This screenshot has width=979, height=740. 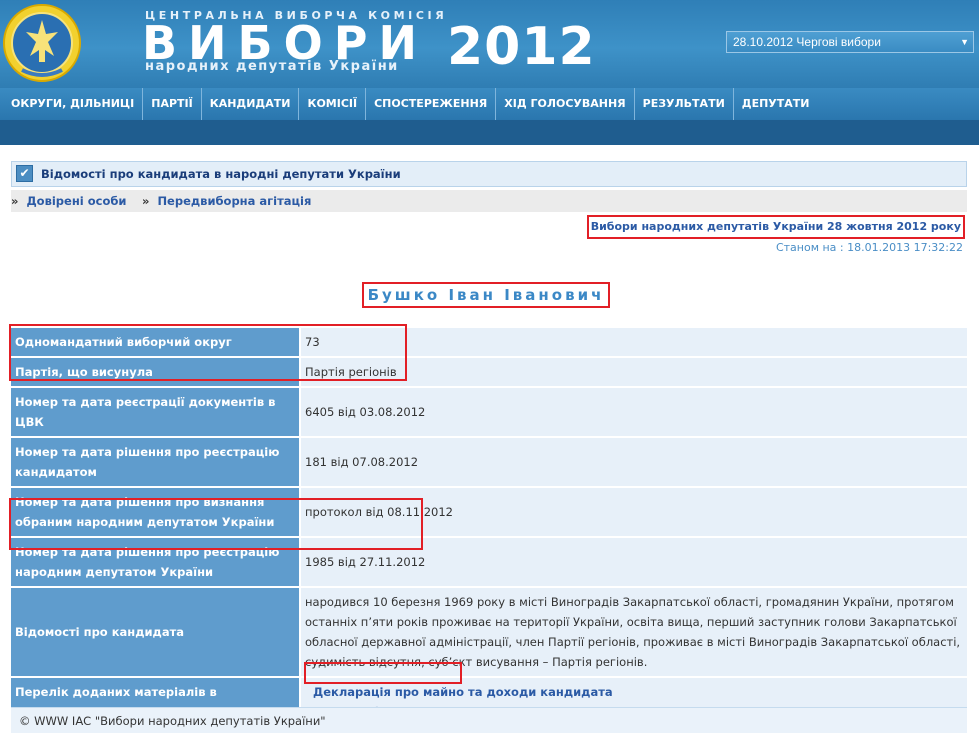 What do you see at coordinates (172, 104) in the screenshot?
I see `nav-item-partii: ПАРТІЇ` at bounding box center [172, 104].